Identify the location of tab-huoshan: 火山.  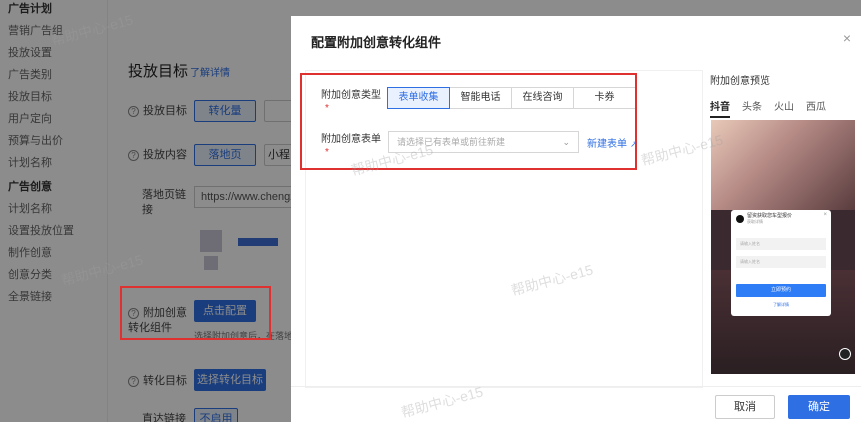
(784, 108).